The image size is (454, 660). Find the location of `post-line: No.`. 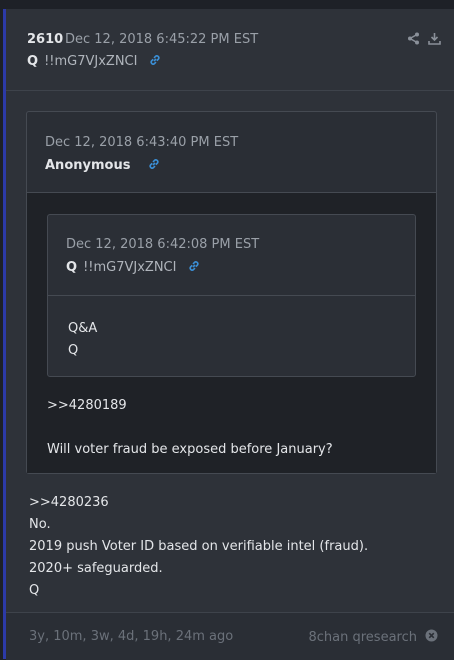

post-line: No. is located at coordinates (40, 524).